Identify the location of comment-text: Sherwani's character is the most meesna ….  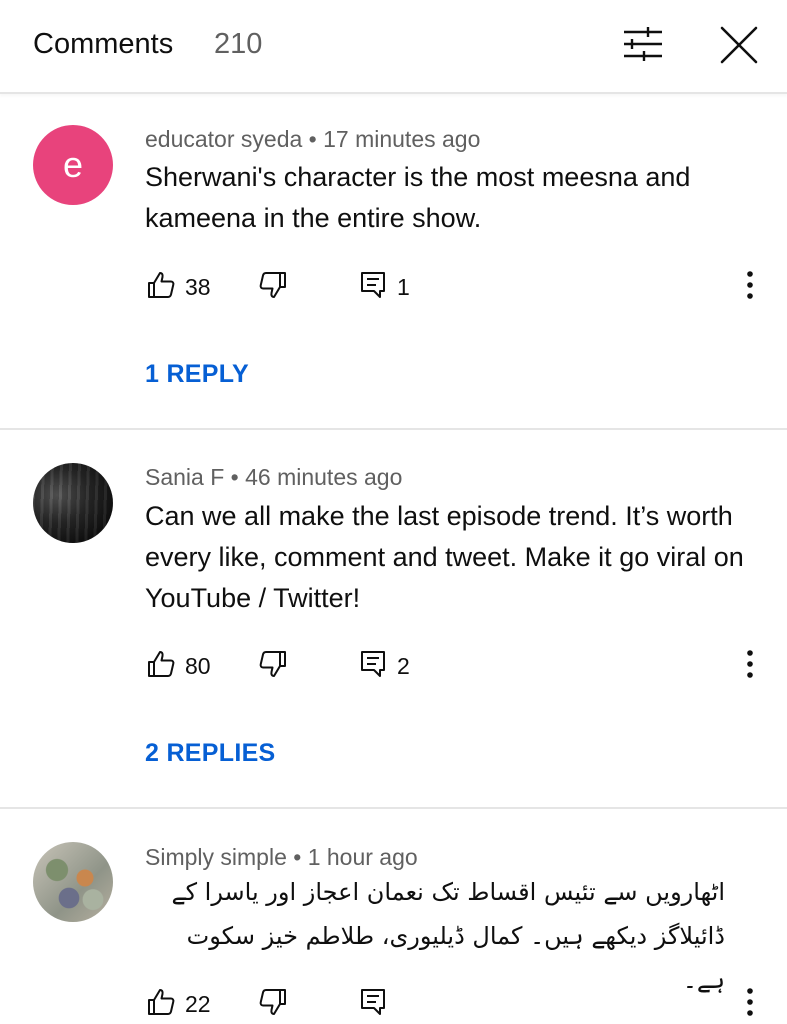
(418, 197).